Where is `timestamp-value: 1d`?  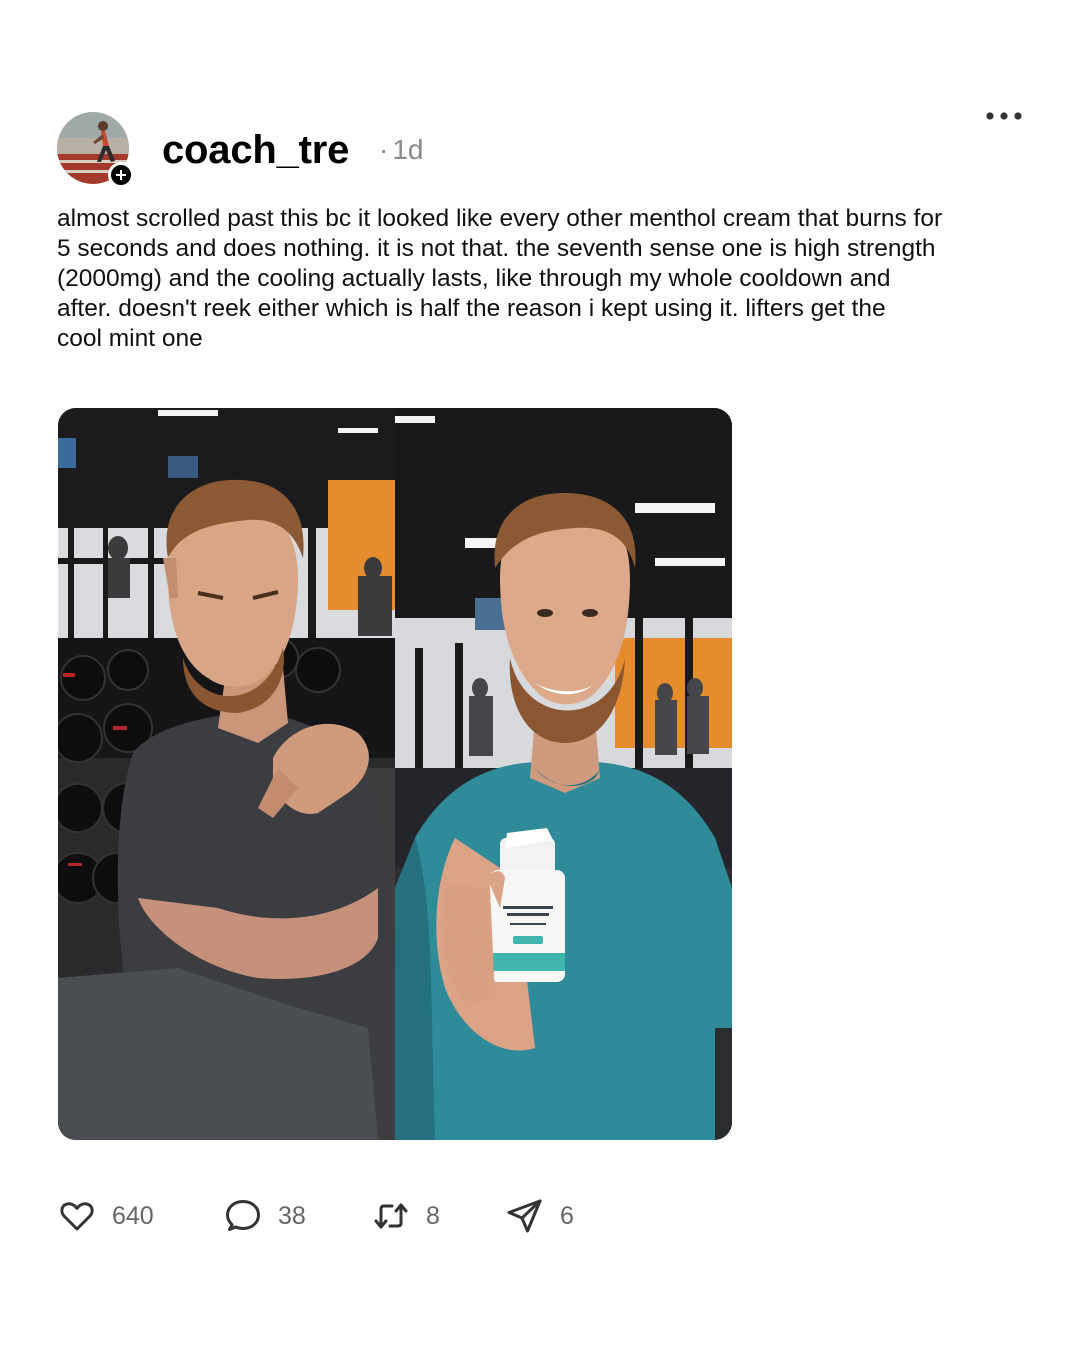 timestamp-value: 1d is located at coordinates (408, 149).